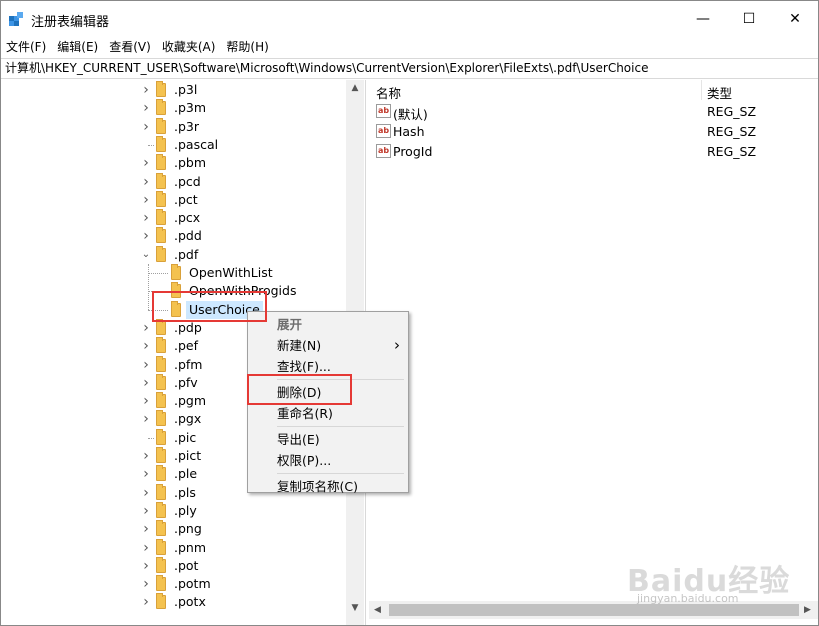 The image size is (819, 626). What do you see at coordinates (807, 610) in the screenshot?
I see `scroll-right-icon: ▶` at bounding box center [807, 610].